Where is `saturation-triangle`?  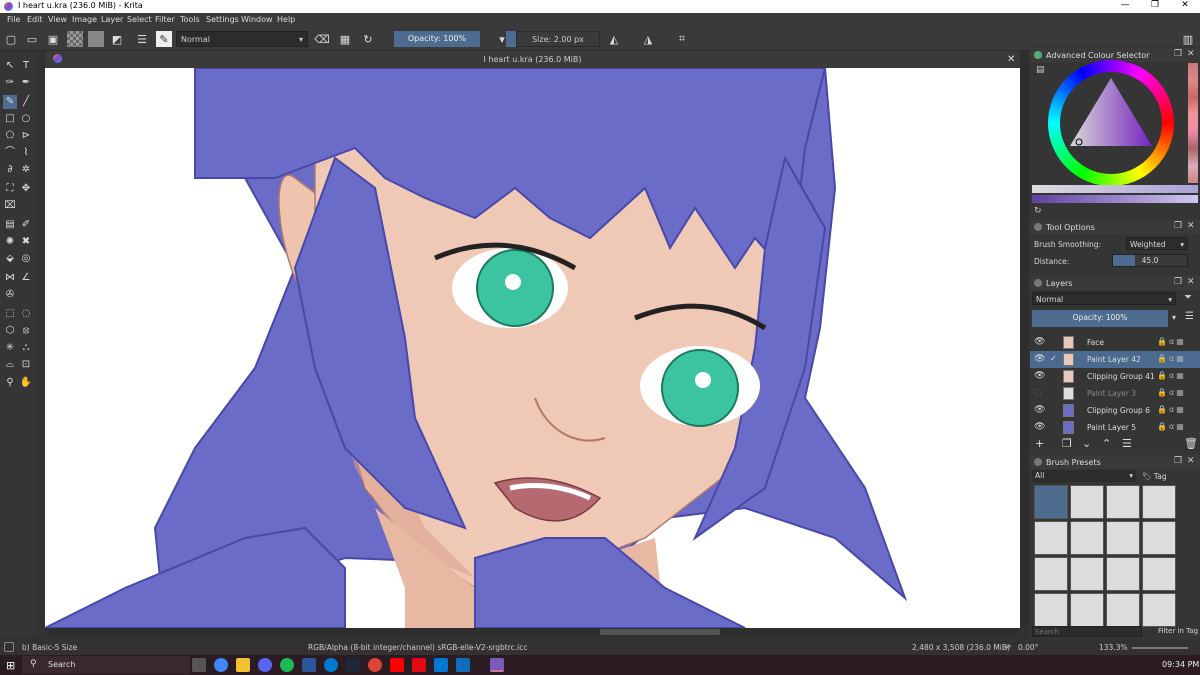 saturation-triangle is located at coordinates (1111, 123).